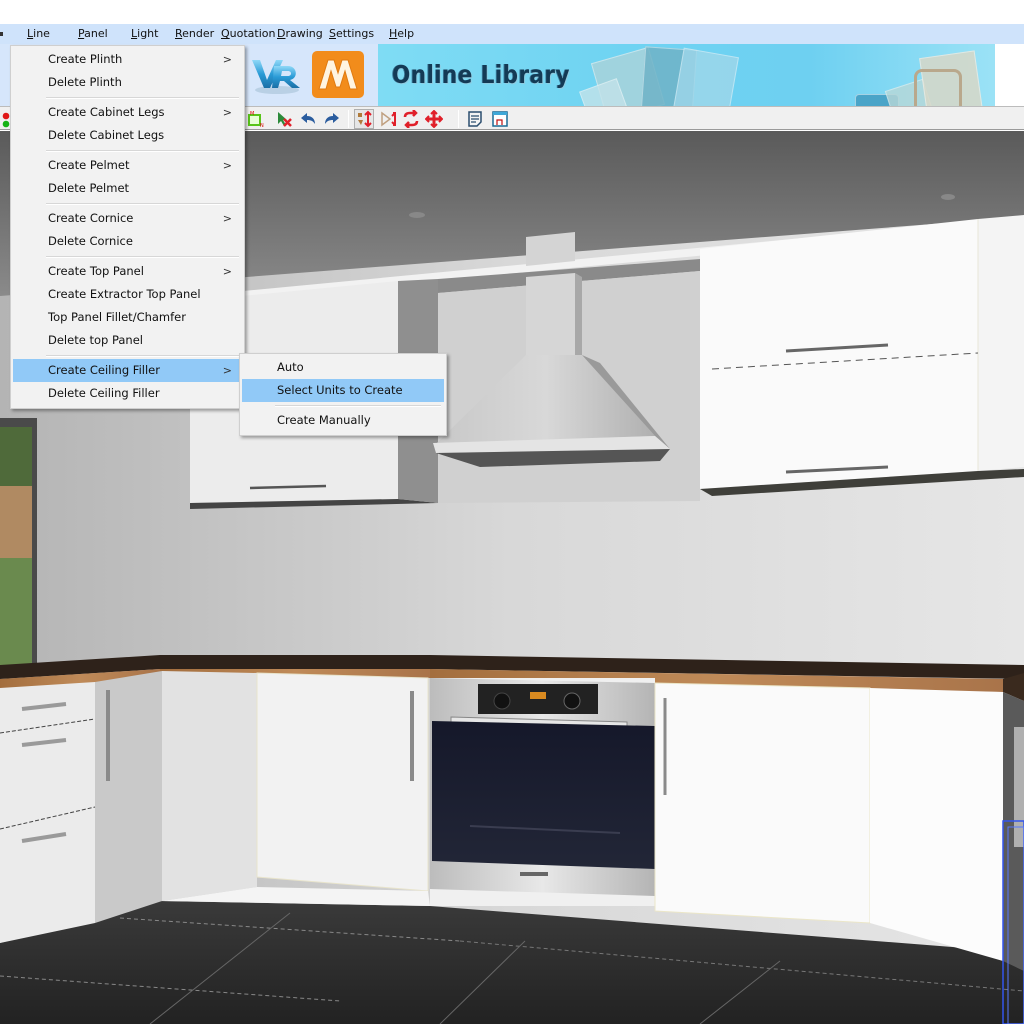 The image size is (1024, 1024). What do you see at coordinates (127, 165) in the screenshot?
I see `menu-item-create-pelmet: Create Pelmet >` at bounding box center [127, 165].